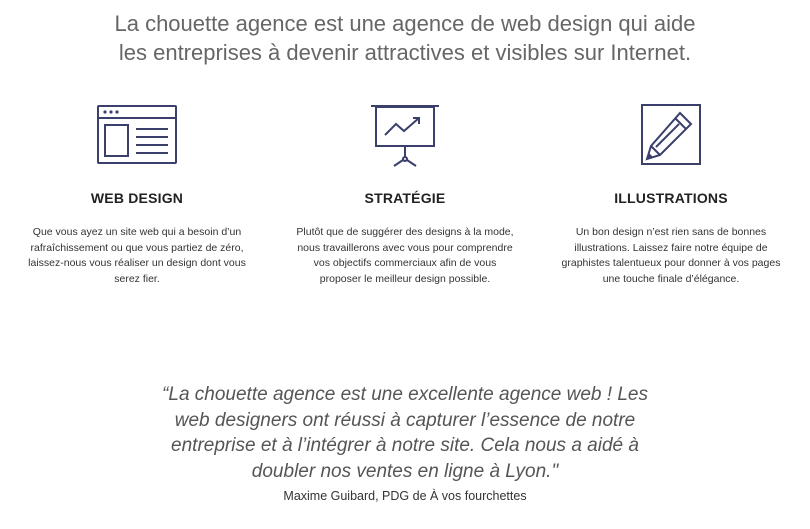  Describe the element at coordinates (405, 263) in the screenshot. I see `service-description-line: vos objectifs commerciaux afin de vous` at that location.